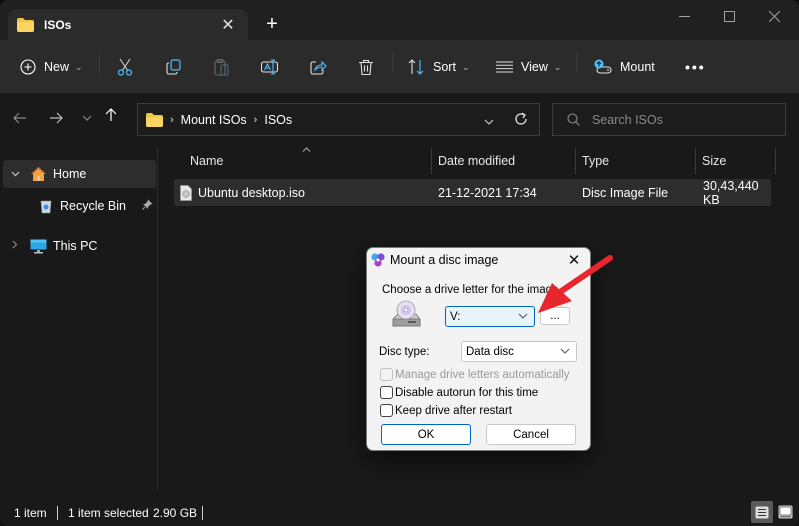 Image resolution: width=799 pixels, height=526 pixels. What do you see at coordinates (38, 174) in the screenshot?
I see `home-icon` at bounding box center [38, 174].